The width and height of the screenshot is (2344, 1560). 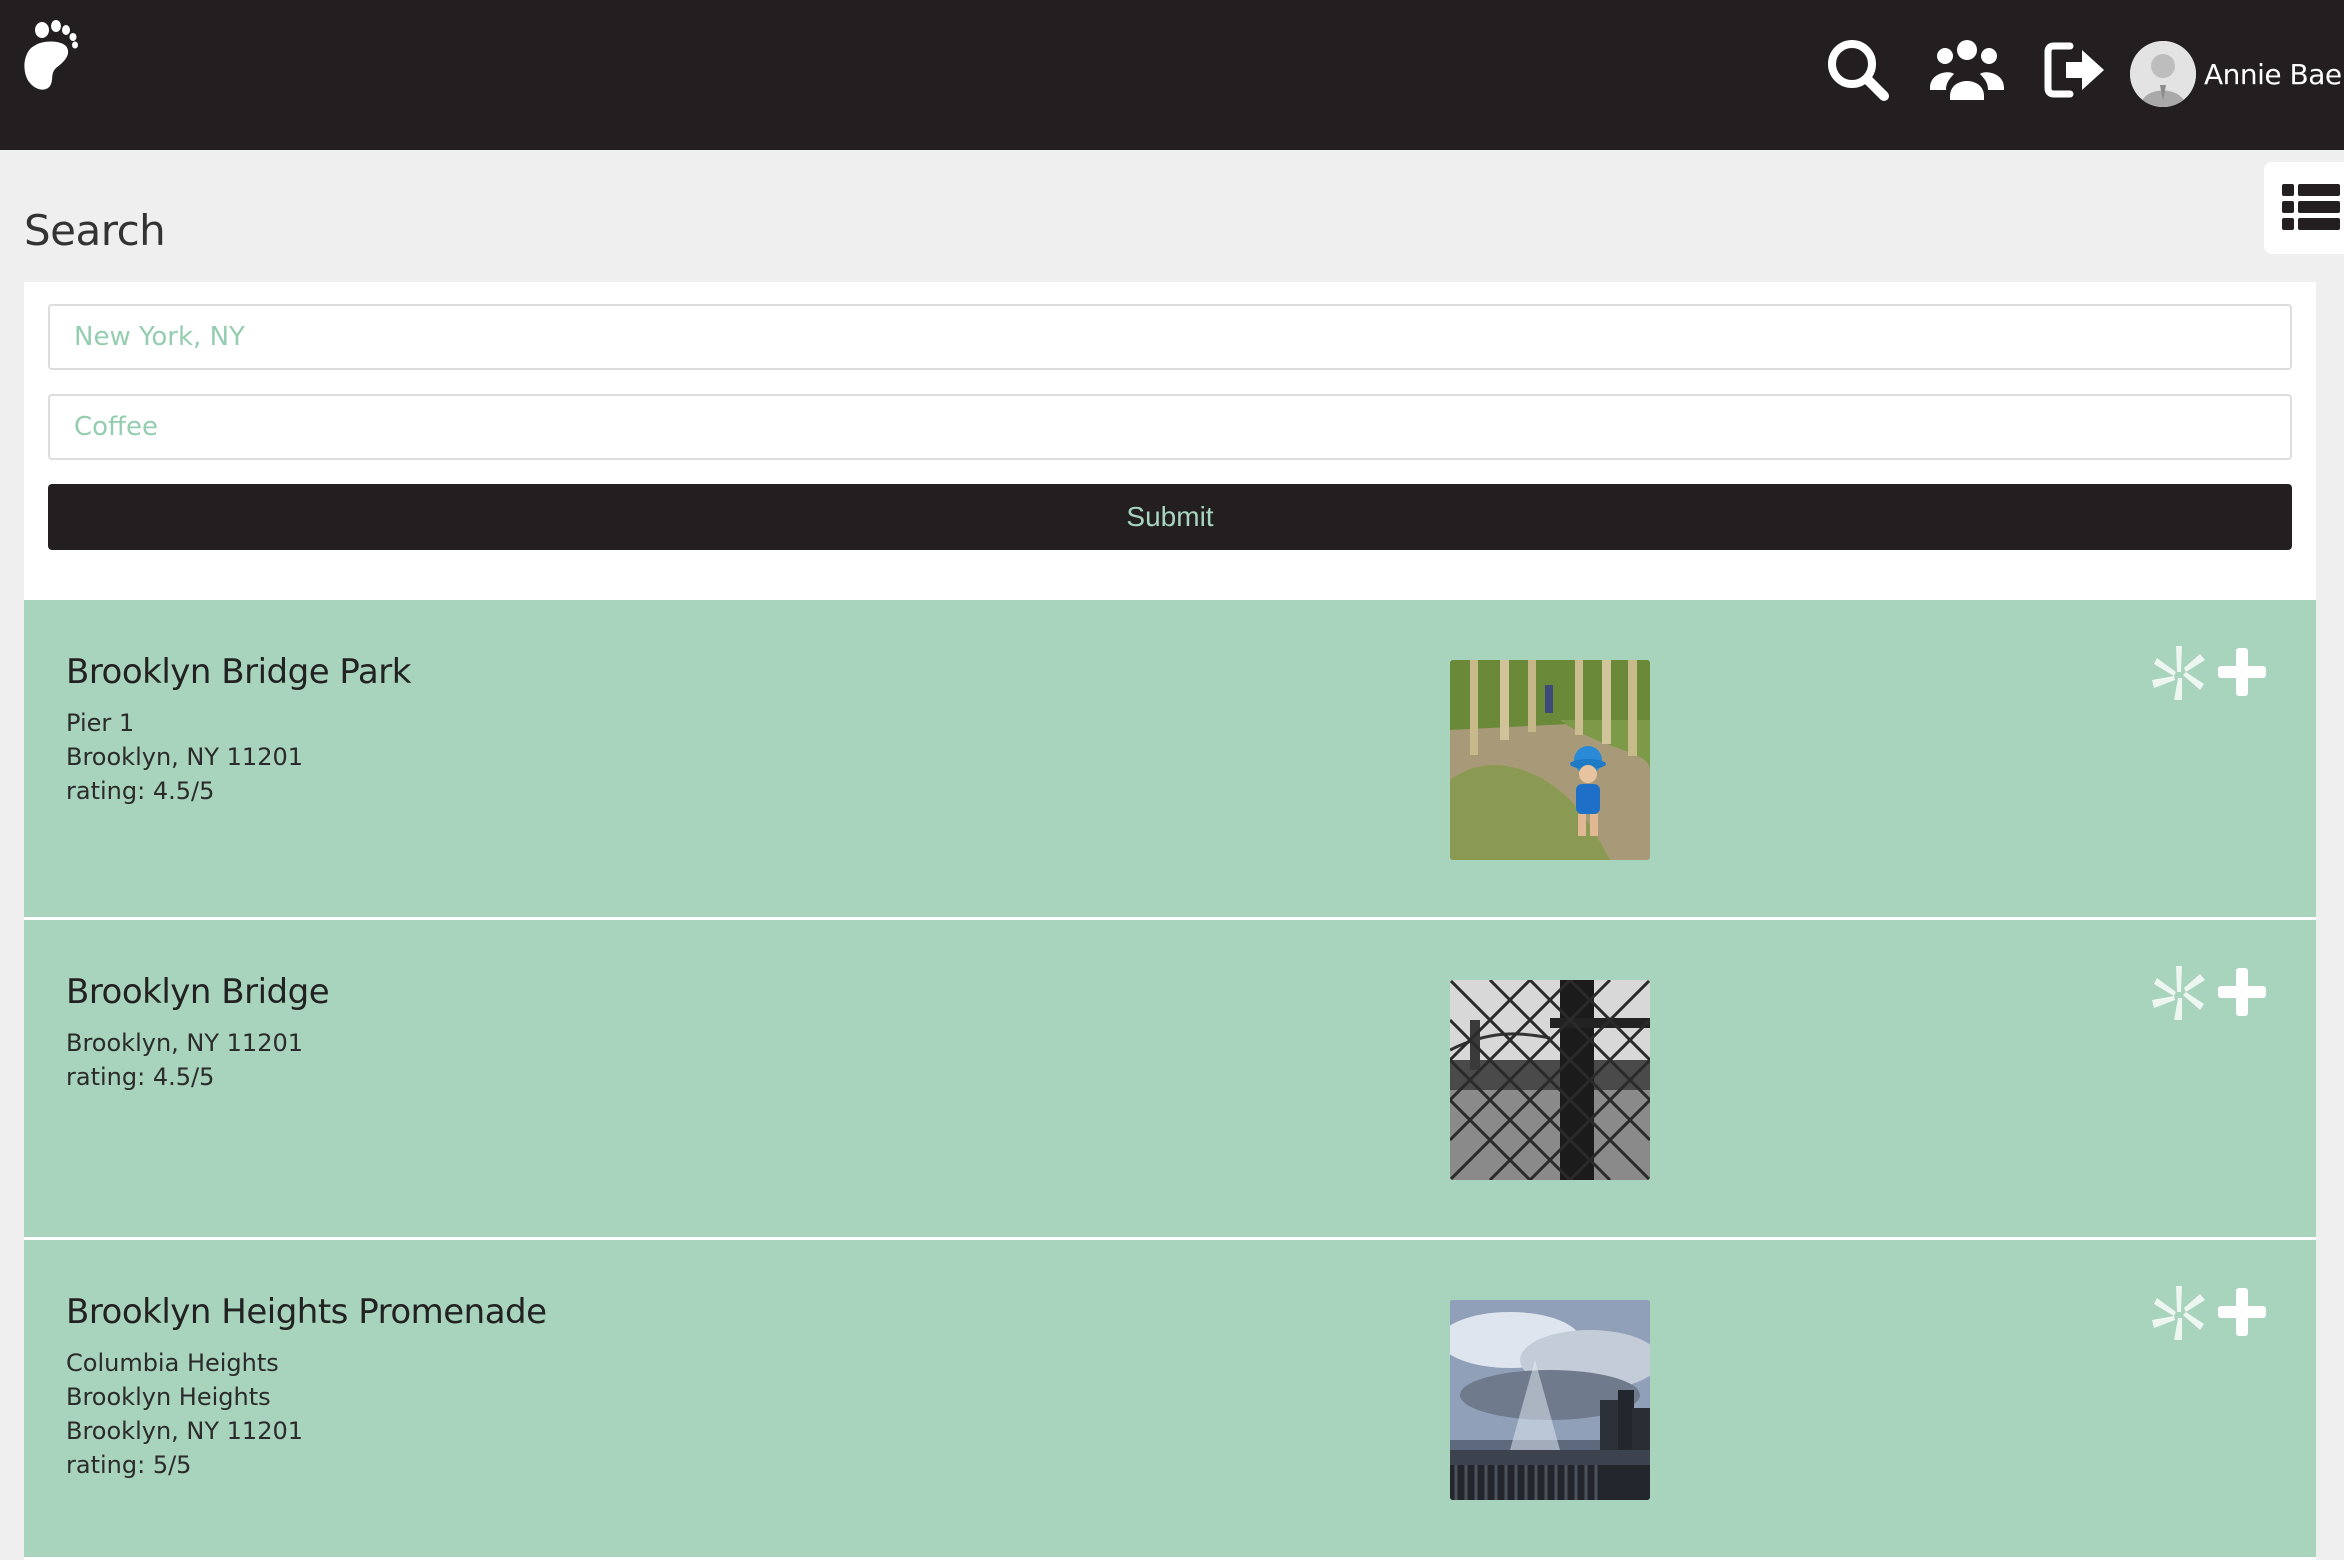 What do you see at coordinates (306, 1312) in the screenshot?
I see `result-name: Brooklyn Heights Promenade` at bounding box center [306, 1312].